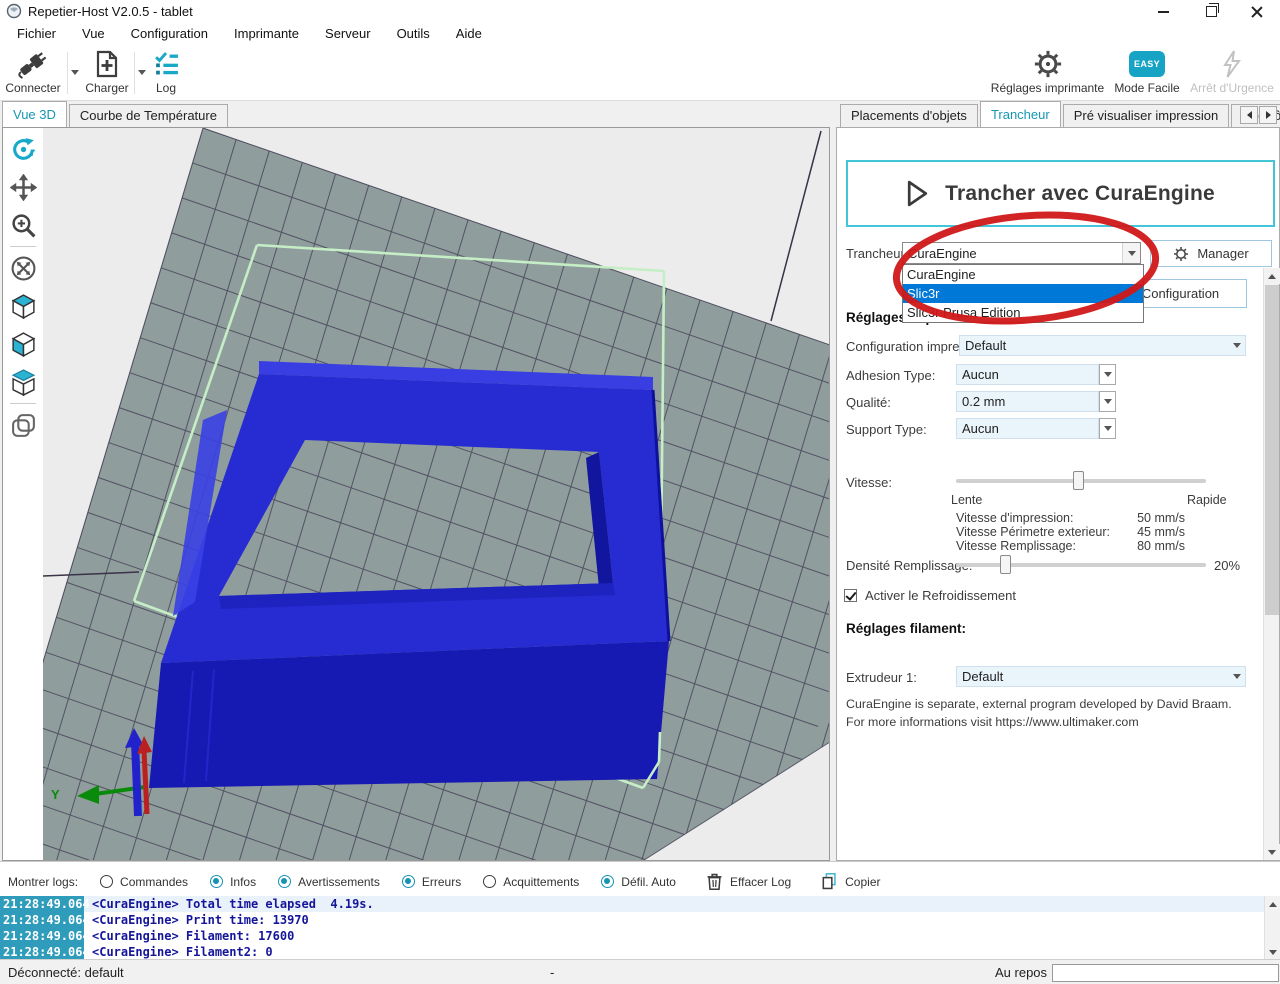  Describe the element at coordinates (23, 344) in the screenshot. I see `front-view-button` at that location.